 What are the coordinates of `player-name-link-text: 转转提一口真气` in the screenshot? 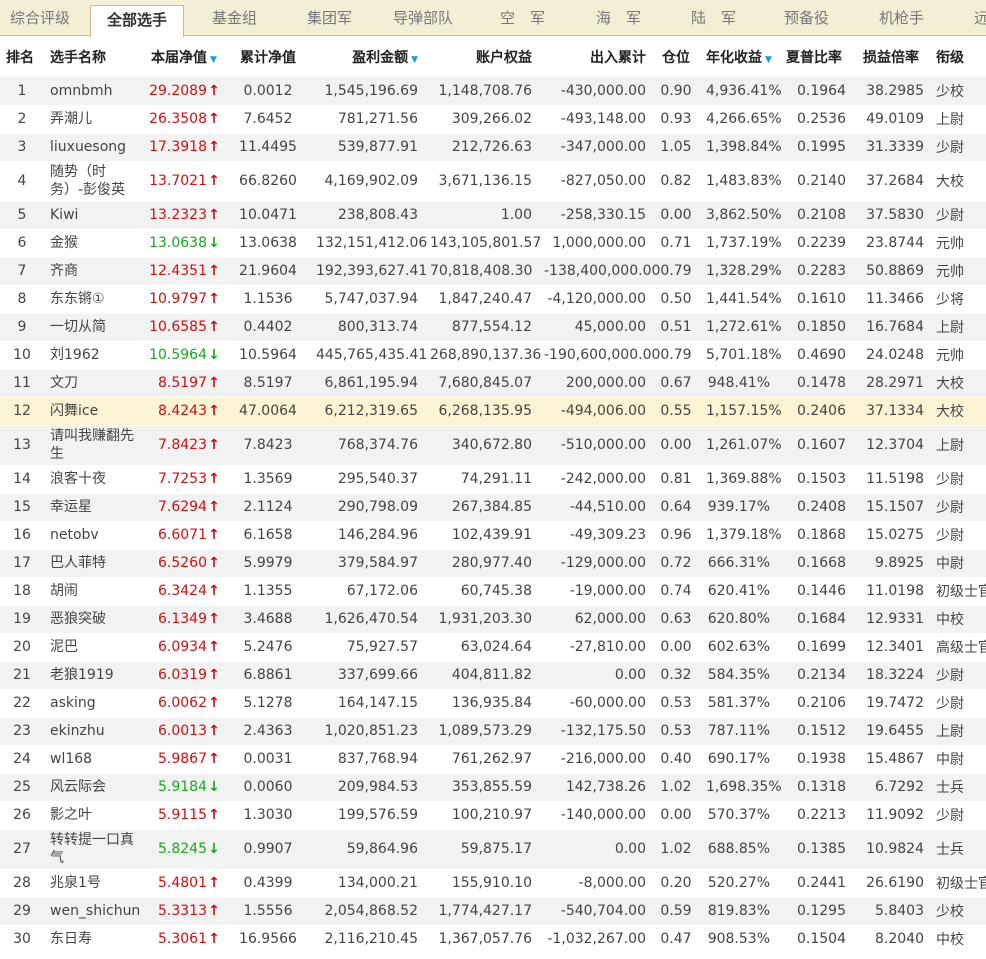 It's located at (92, 849).